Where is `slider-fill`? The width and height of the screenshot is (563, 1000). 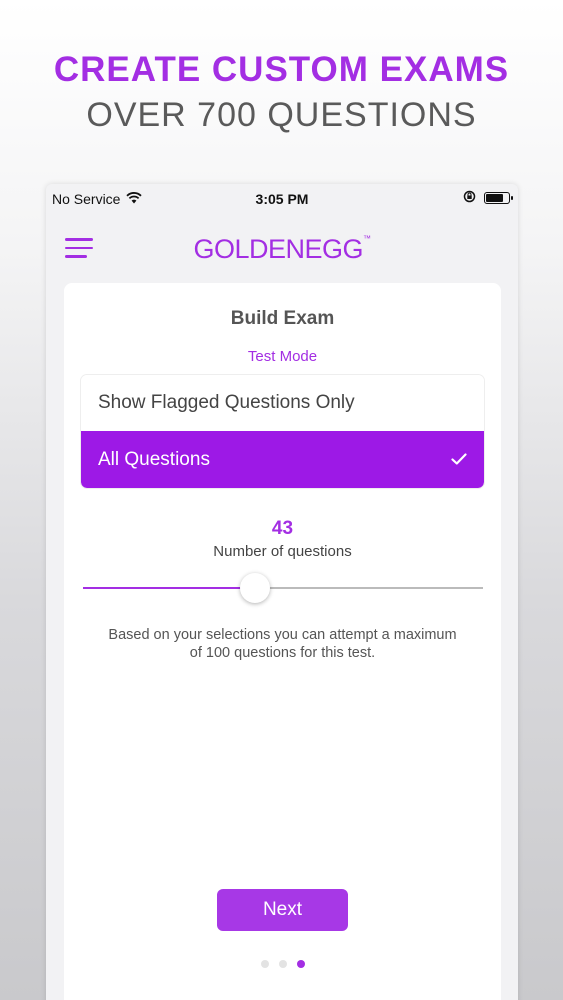
slider-fill is located at coordinates (169, 588).